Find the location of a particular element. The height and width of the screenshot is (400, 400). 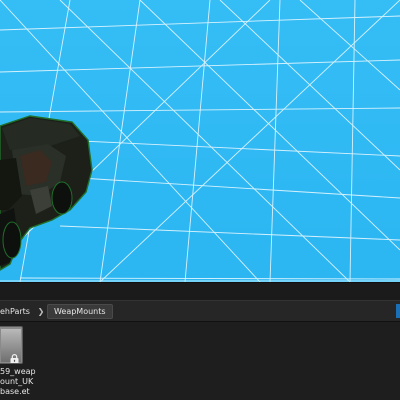

lock-icon is located at coordinates (14, 358).